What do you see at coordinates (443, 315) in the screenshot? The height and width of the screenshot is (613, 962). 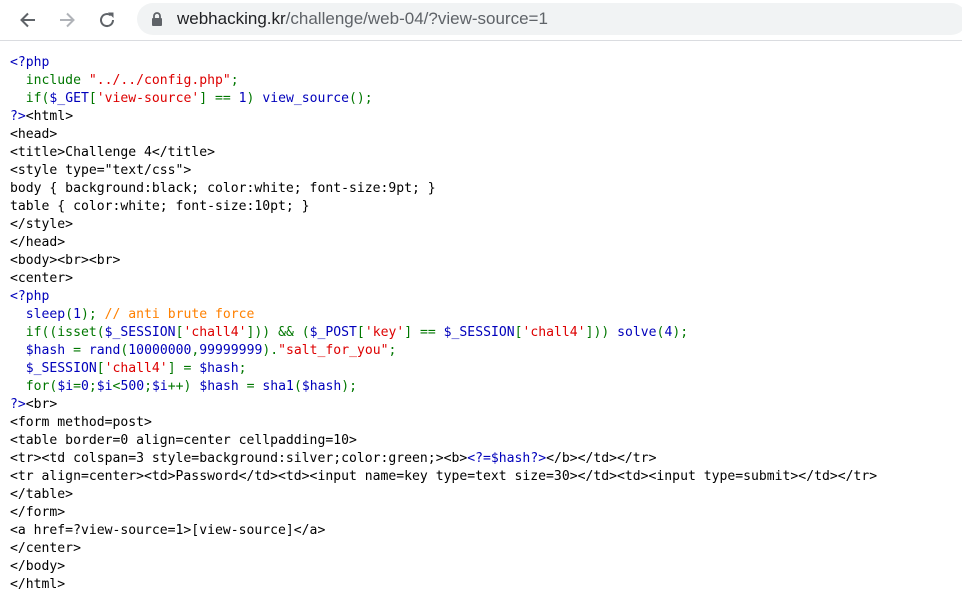 I see `source-line: sleep(1); // anti brute force` at bounding box center [443, 315].